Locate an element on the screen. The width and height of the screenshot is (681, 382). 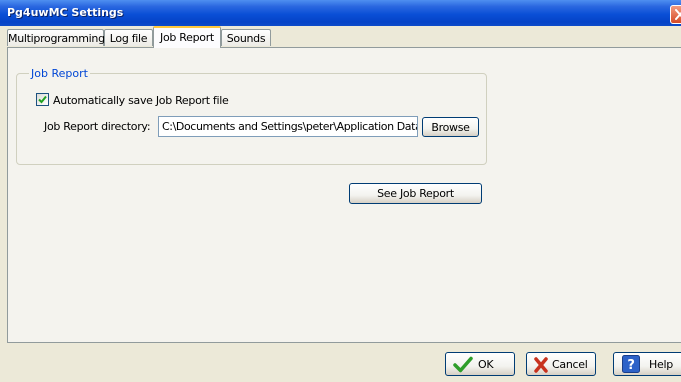
ok-label: OK is located at coordinates (486, 364).